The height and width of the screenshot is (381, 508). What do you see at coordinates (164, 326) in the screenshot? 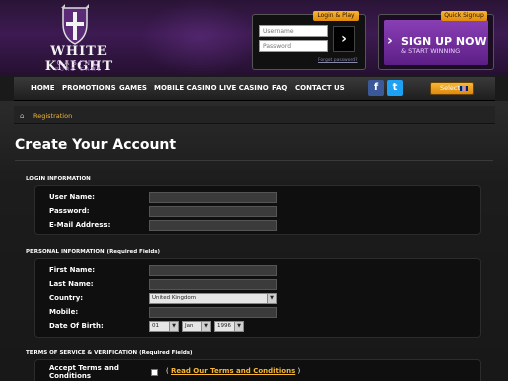
I see `dob-day-select: 01 ▼` at bounding box center [164, 326].